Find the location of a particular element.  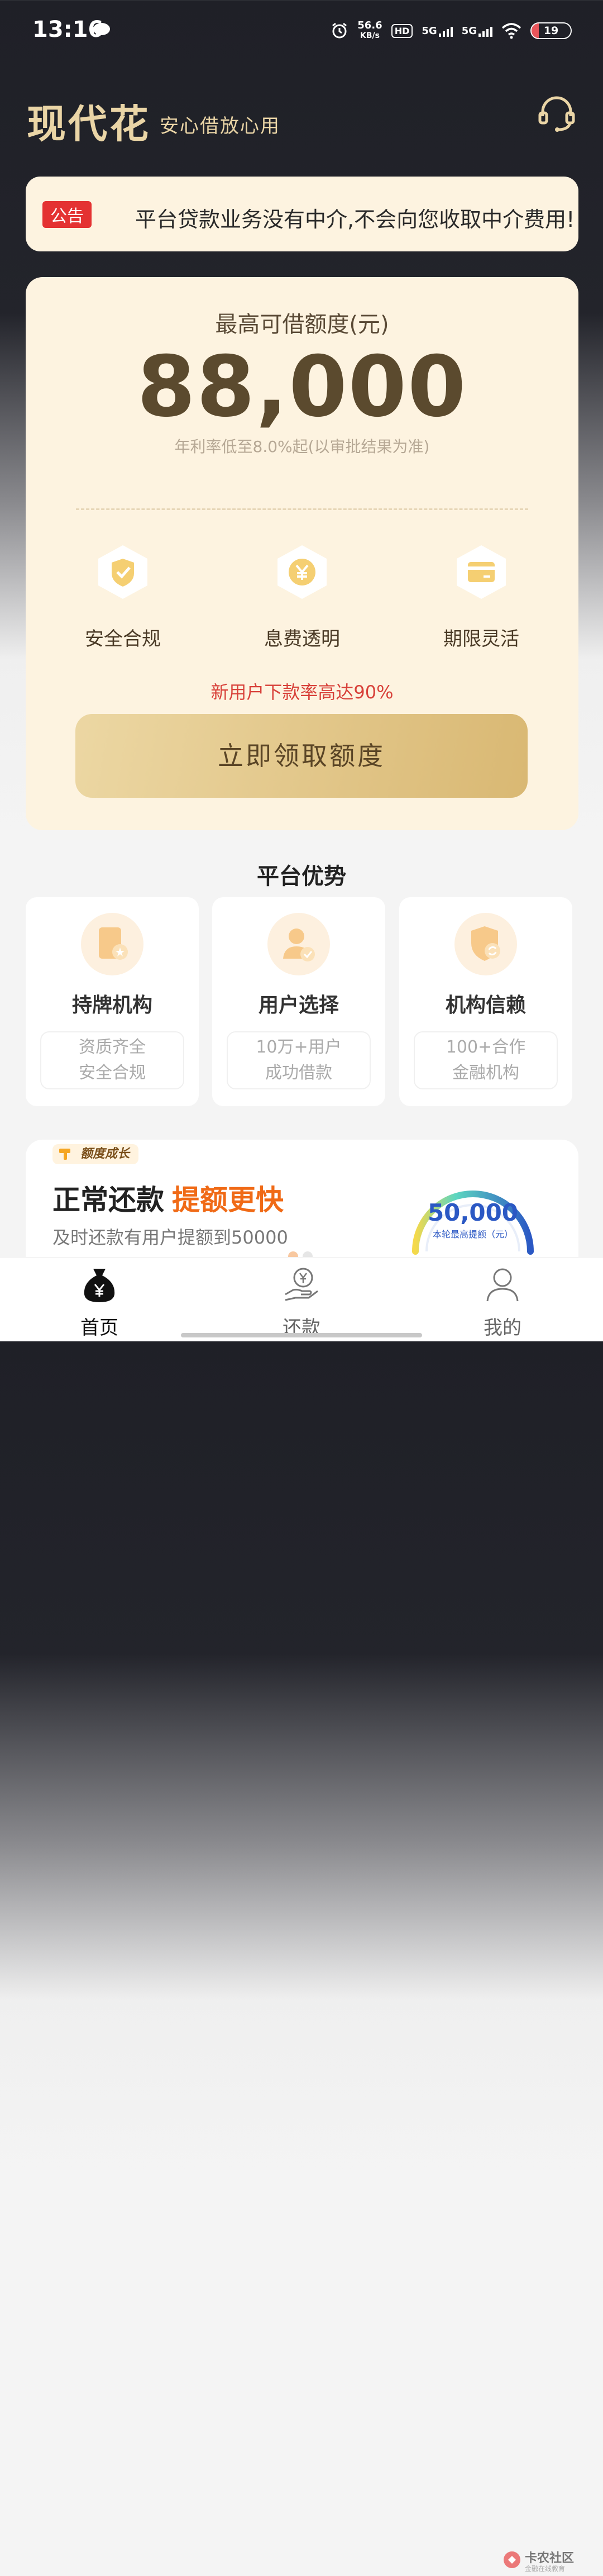

net-speed: 56.6 KB/s is located at coordinates (369, 31).